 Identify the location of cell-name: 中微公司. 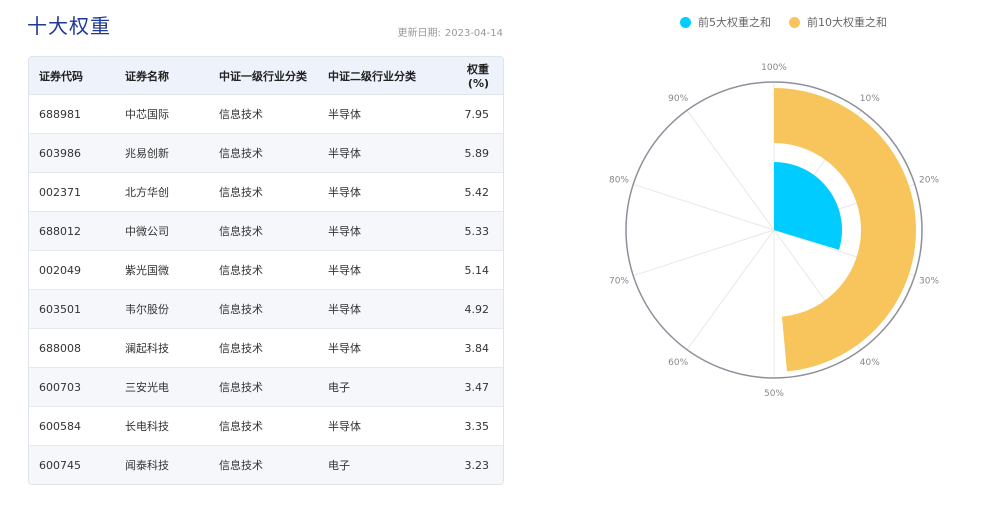
(162, 231).